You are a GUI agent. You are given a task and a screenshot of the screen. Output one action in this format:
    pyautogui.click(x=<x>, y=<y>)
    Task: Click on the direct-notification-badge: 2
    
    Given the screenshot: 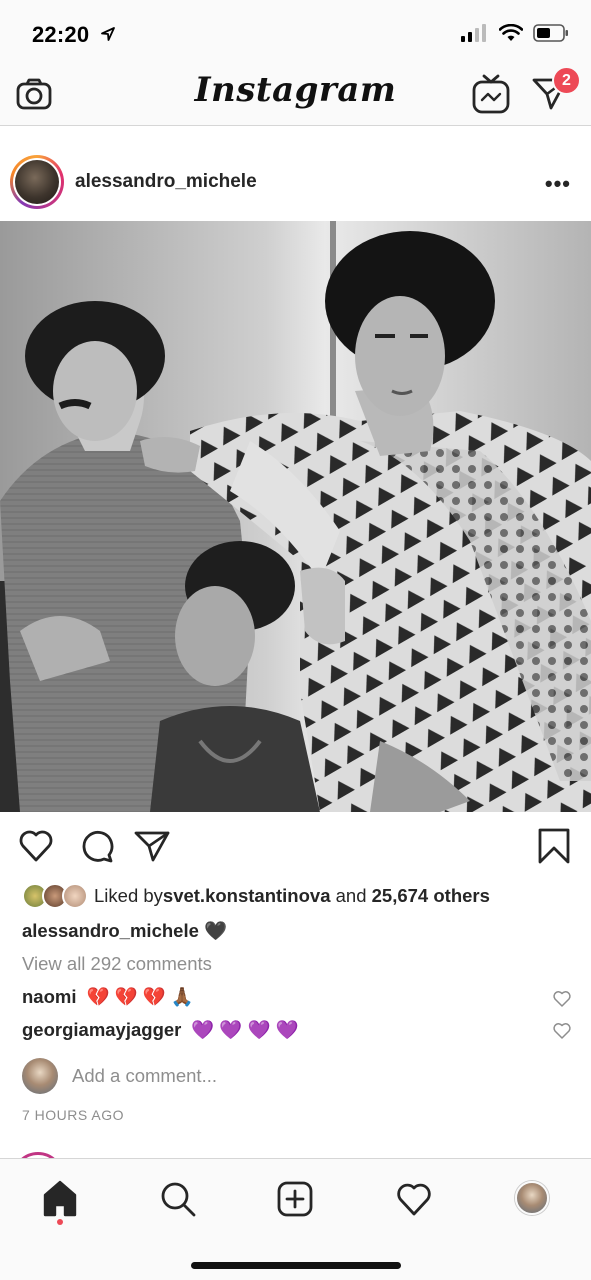 What is the action you would take?
    pyautogui.click(x=566, y=80)
    